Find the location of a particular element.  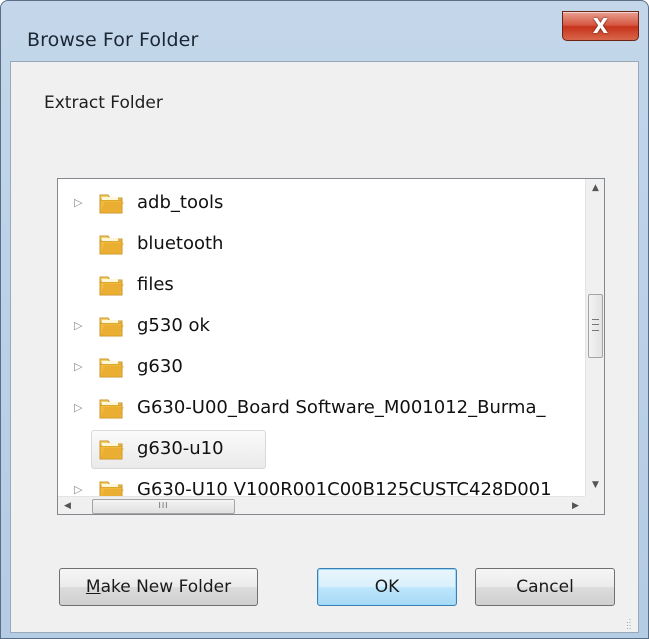

close-button: X is located at coordinates (600, 26).